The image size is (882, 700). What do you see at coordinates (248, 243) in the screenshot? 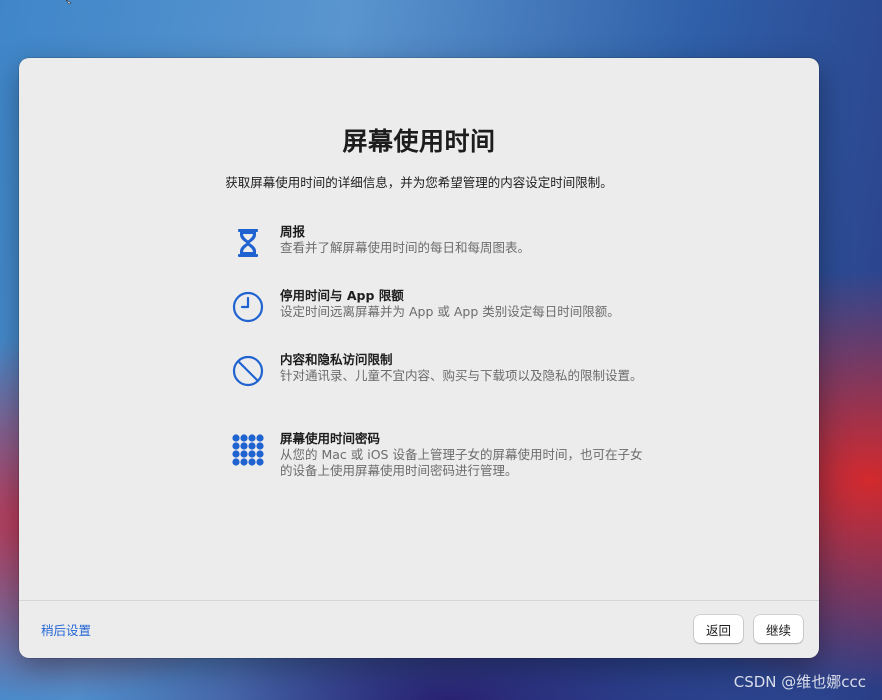
I see `hourglass-icon` at bounding box center [248, 243].